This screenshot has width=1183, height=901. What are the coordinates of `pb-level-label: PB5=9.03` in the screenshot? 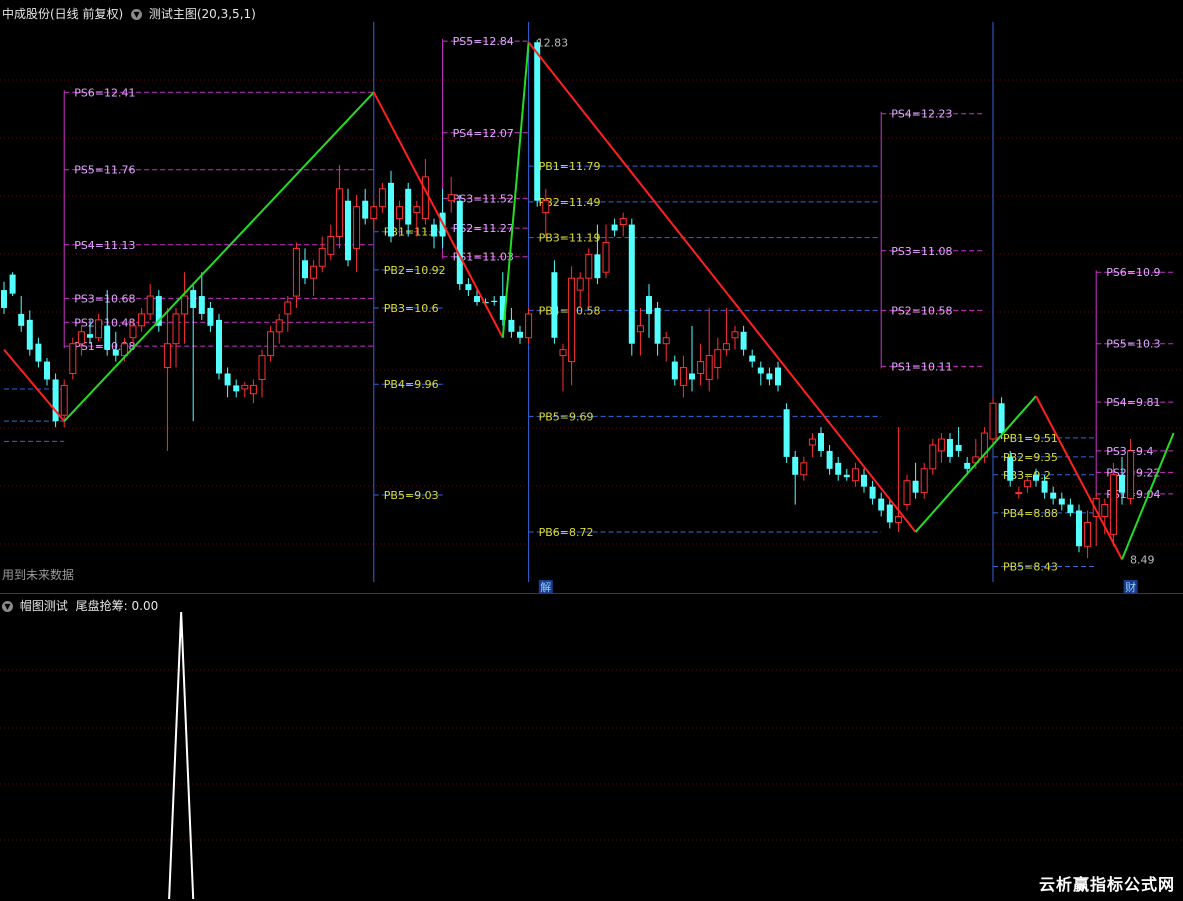 It's located at (411, 495).